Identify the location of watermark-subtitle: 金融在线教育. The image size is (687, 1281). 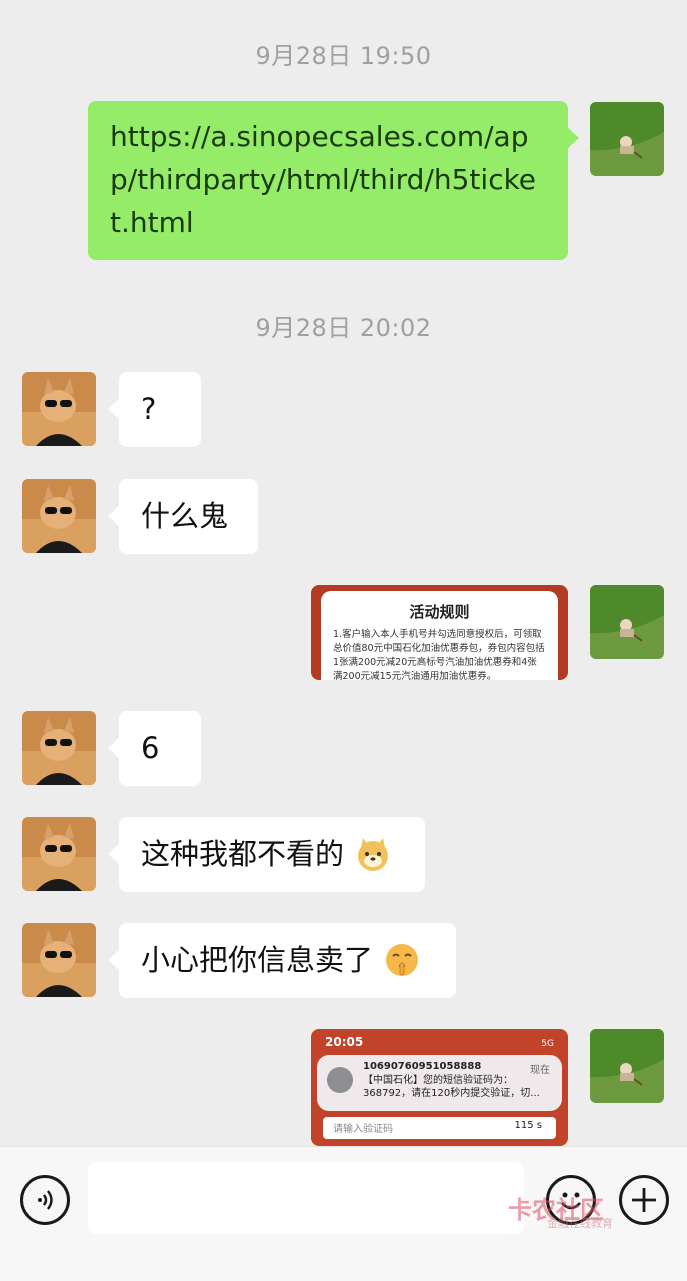
(580, 1223).